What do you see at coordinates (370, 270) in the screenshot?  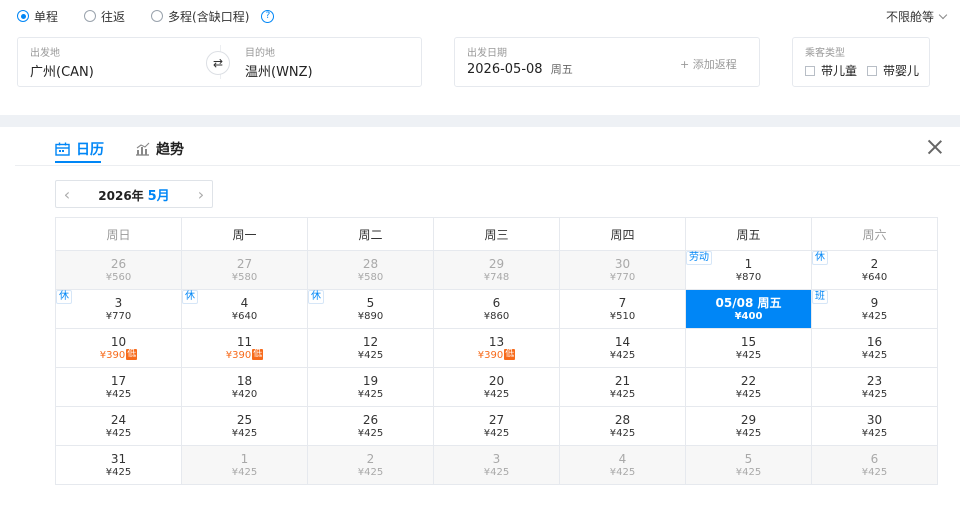 I see `calendar-day-cell: 28 ¥580` at bounding box center [370, 270].